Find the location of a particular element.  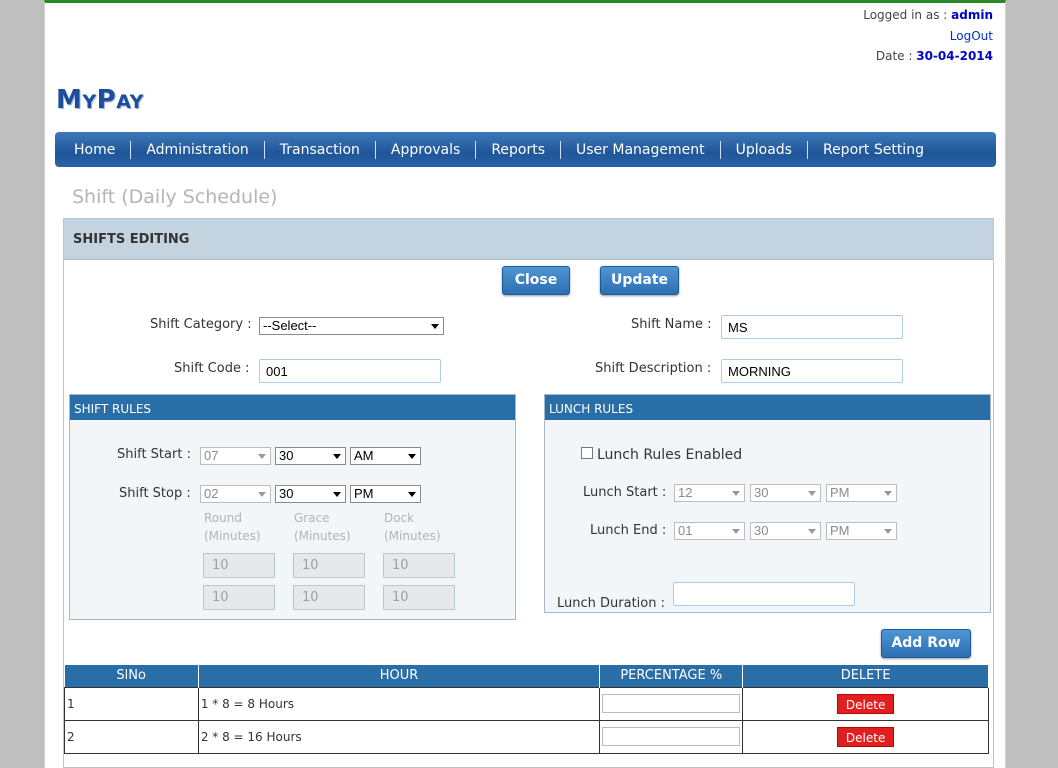

shift-description-input: MORNING is located at coordinates (812, 371).